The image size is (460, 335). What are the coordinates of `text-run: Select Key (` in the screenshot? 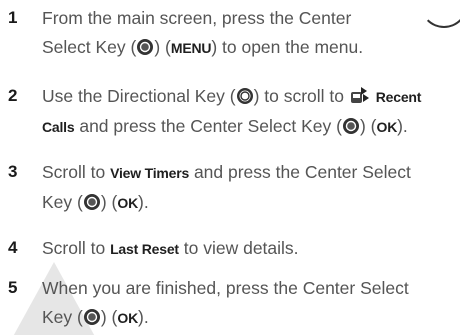 It's located at (89, 47).